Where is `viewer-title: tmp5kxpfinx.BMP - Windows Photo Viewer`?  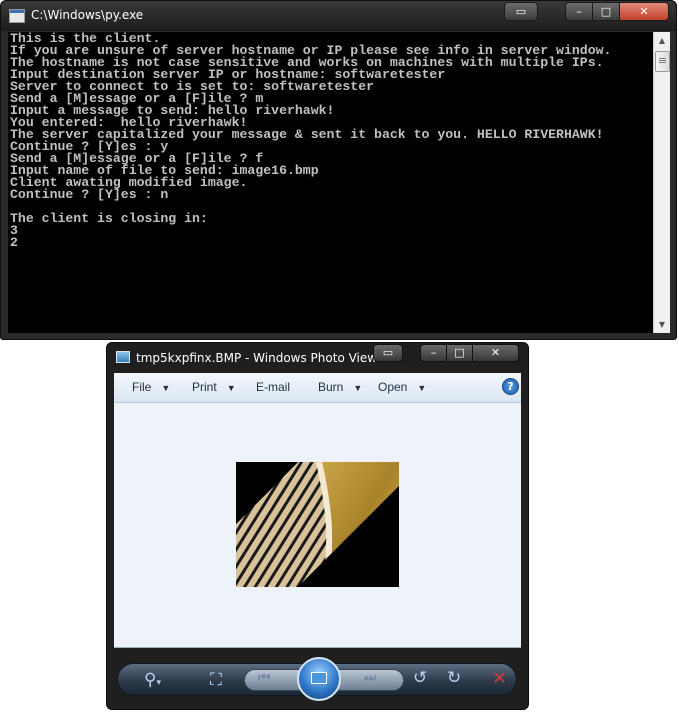 viewer-title: tmp5kxpfinx.BMP - Windows Photo Viewer is located at coordinates (263, 358).